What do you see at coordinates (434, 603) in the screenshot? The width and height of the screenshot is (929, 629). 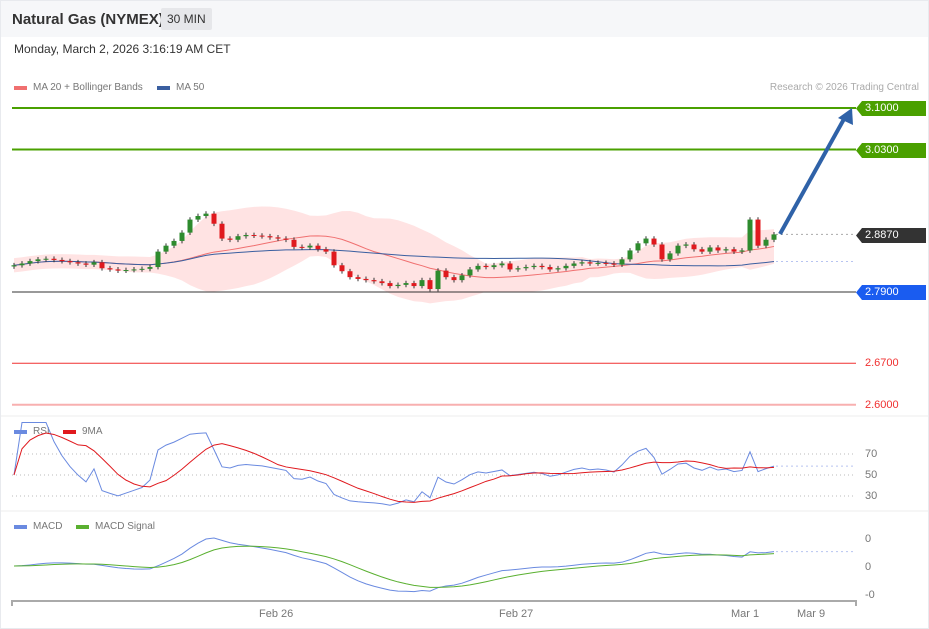 I see `x-axis` at bounding box center [434, 603].